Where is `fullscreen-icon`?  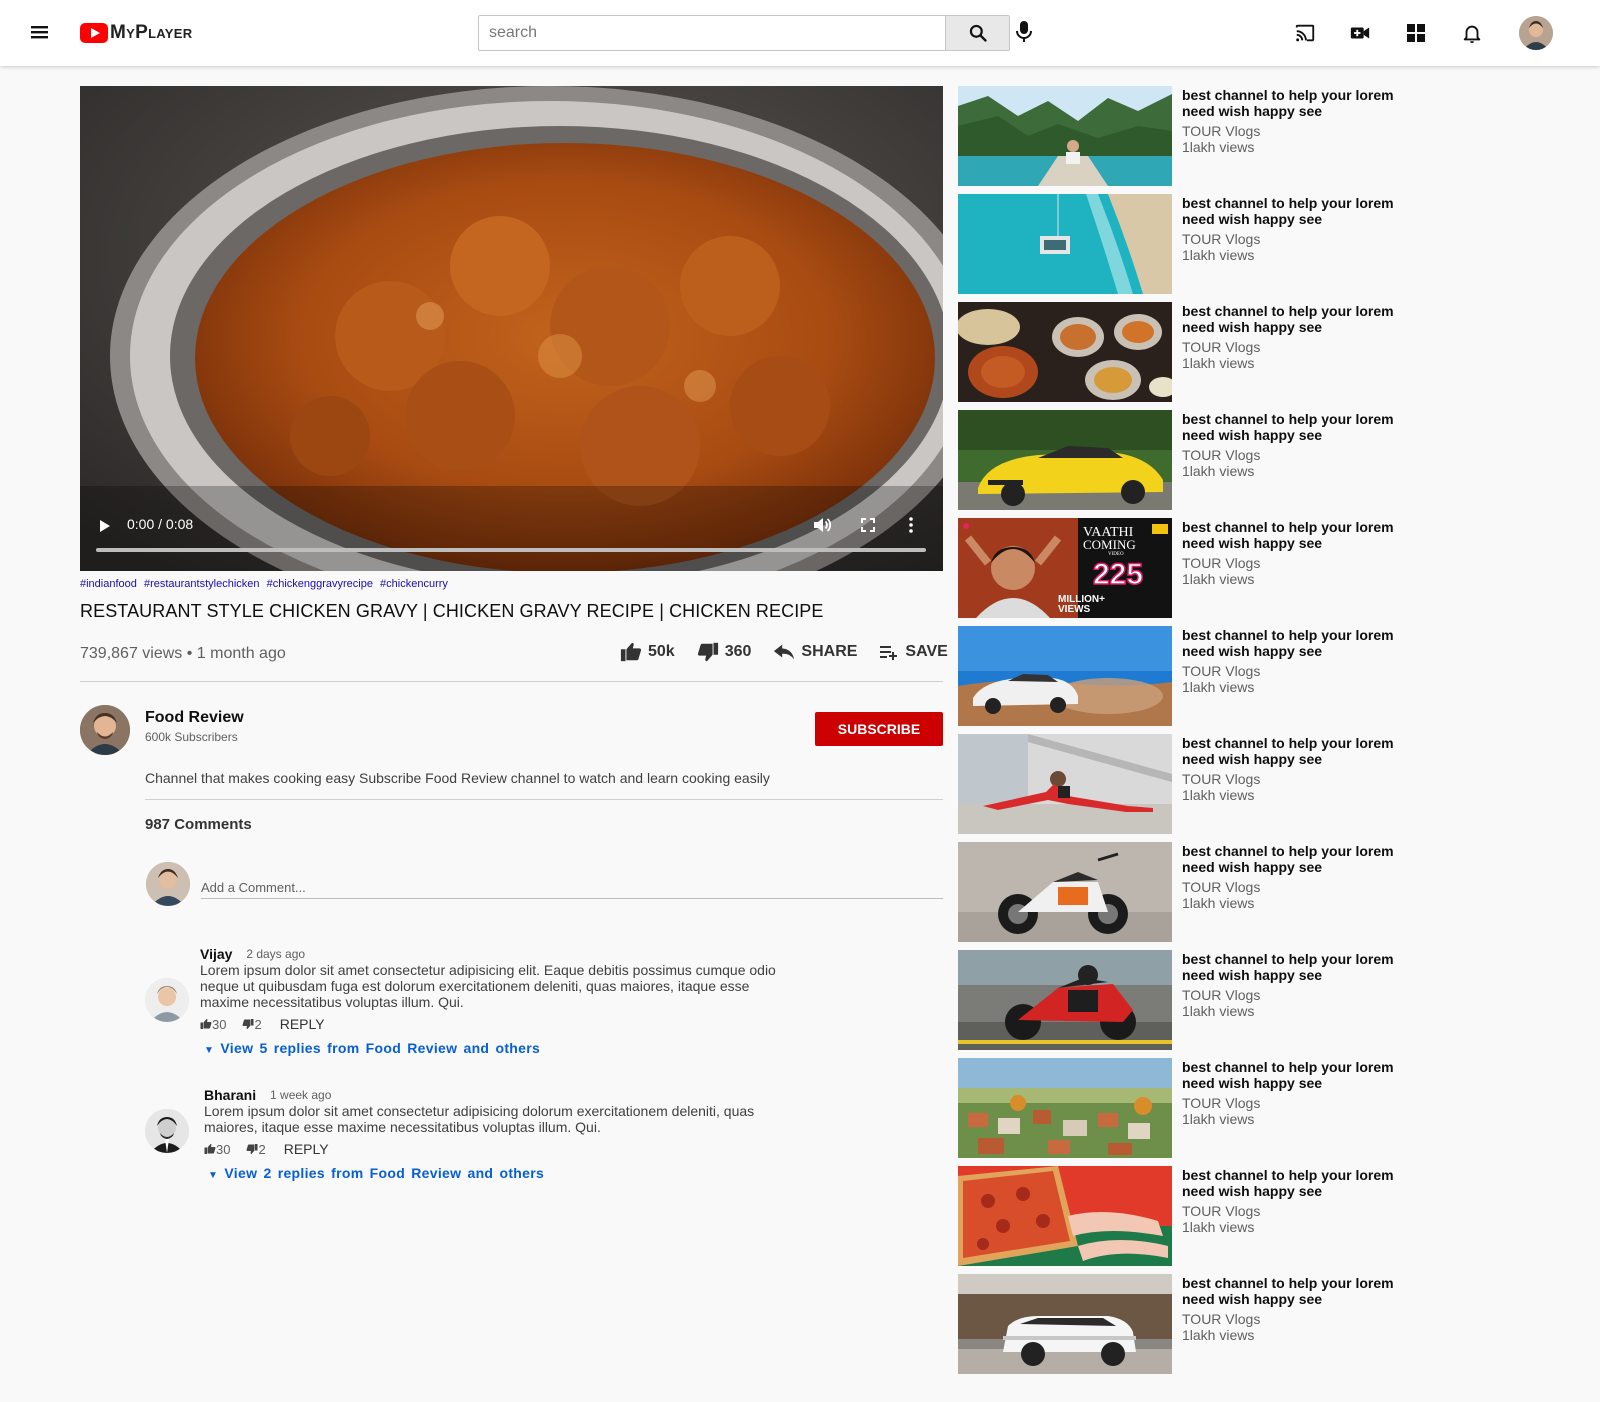 fullscreen-icon is located at coordinates (868, 527).